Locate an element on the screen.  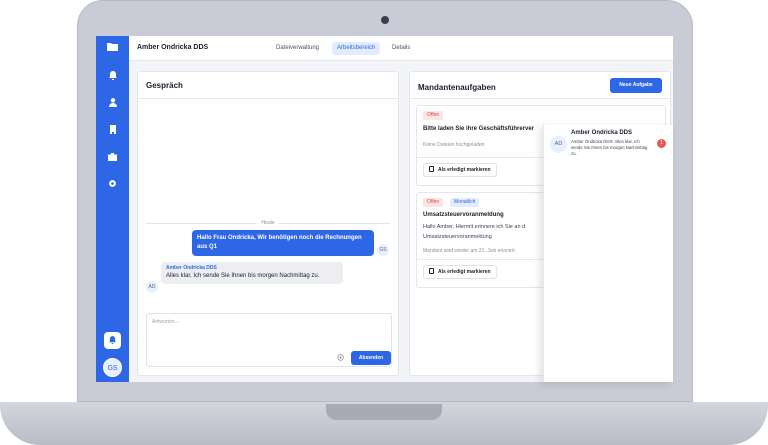
briefcase-icon is located at coordinates (112, 159).